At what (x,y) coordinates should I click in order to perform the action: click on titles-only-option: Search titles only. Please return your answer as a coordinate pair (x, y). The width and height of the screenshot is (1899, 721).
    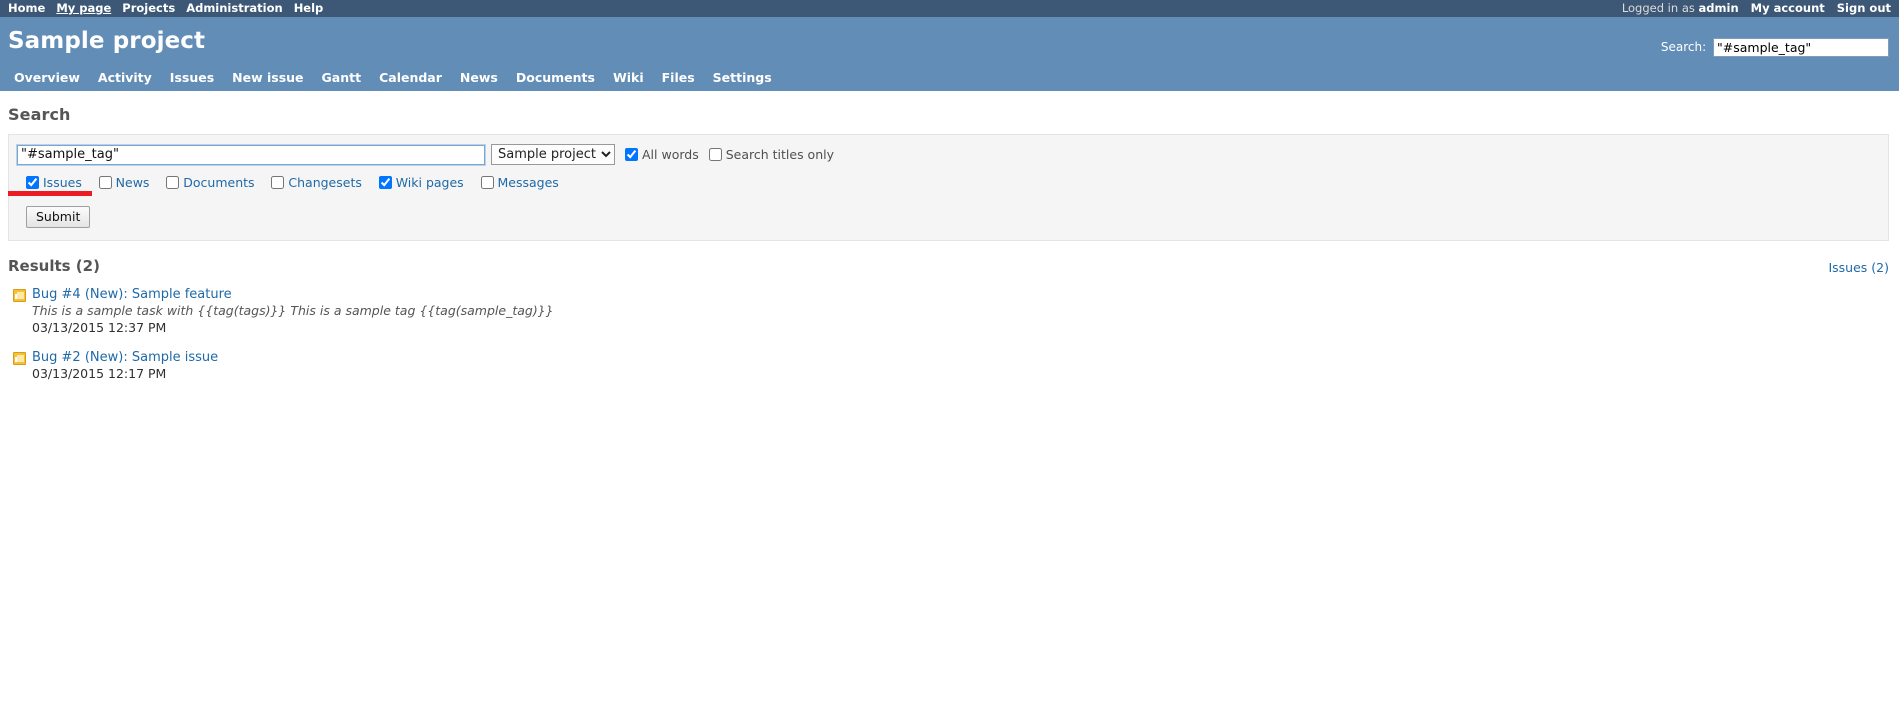
    Looking at the image, I should click on (771, 154).